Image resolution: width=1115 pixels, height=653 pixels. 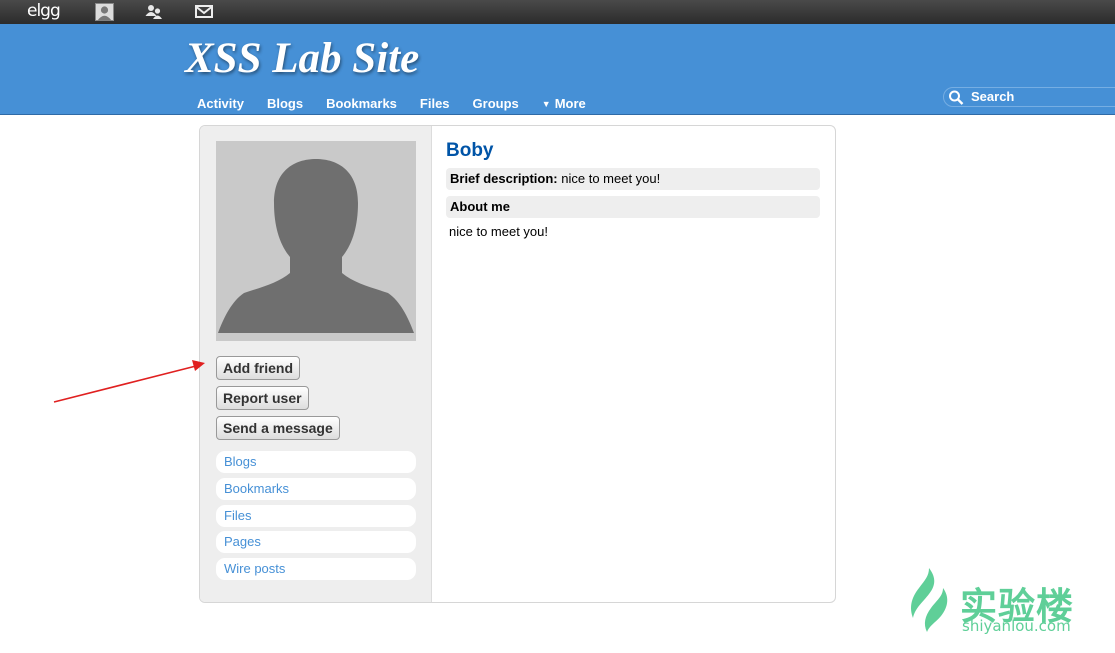 What do you see at coordinates (316, 462) in the screenshot?
I see `owner-menu-blogs: Blogs` at bounding box center [316, 462].